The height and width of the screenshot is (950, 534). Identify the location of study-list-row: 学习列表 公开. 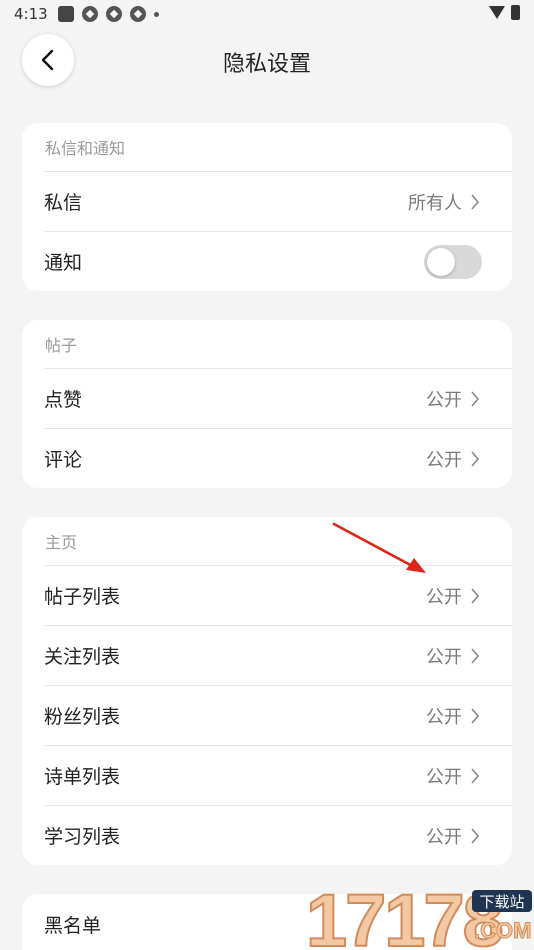
(278, 835).